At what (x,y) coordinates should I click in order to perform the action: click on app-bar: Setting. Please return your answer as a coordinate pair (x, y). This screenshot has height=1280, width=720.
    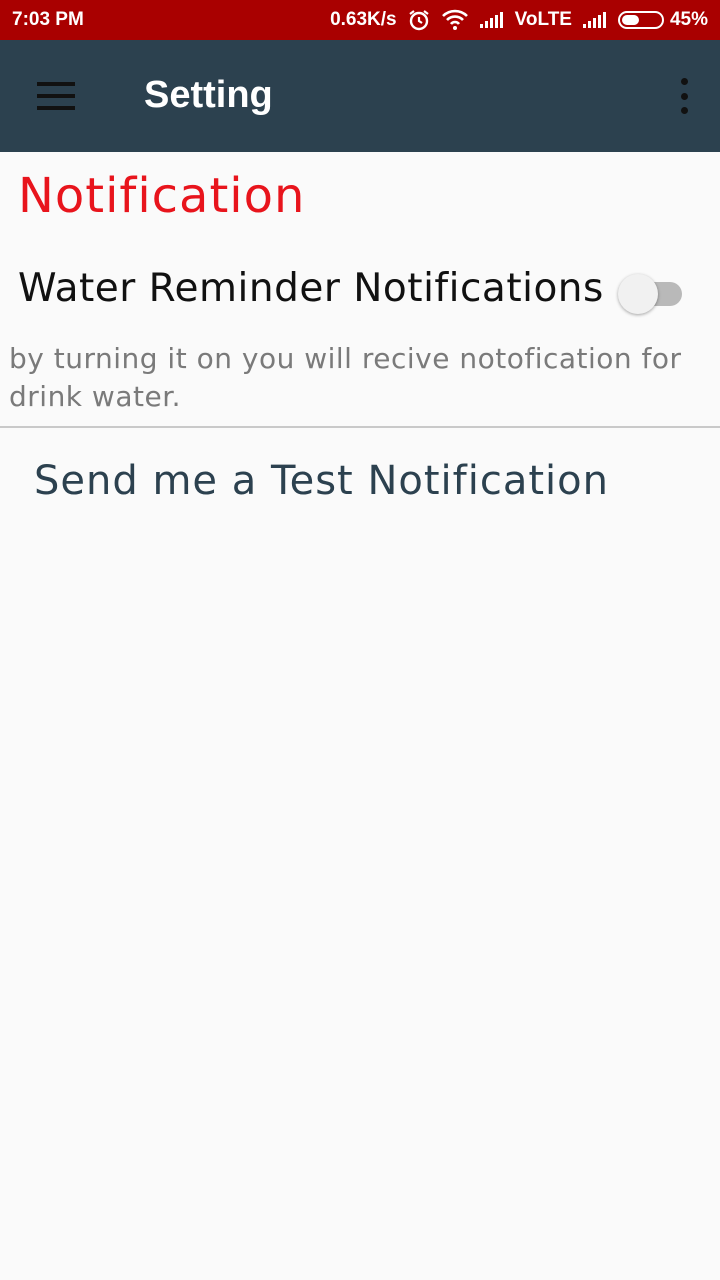
    Looking at the image, I should click on (360, 96).